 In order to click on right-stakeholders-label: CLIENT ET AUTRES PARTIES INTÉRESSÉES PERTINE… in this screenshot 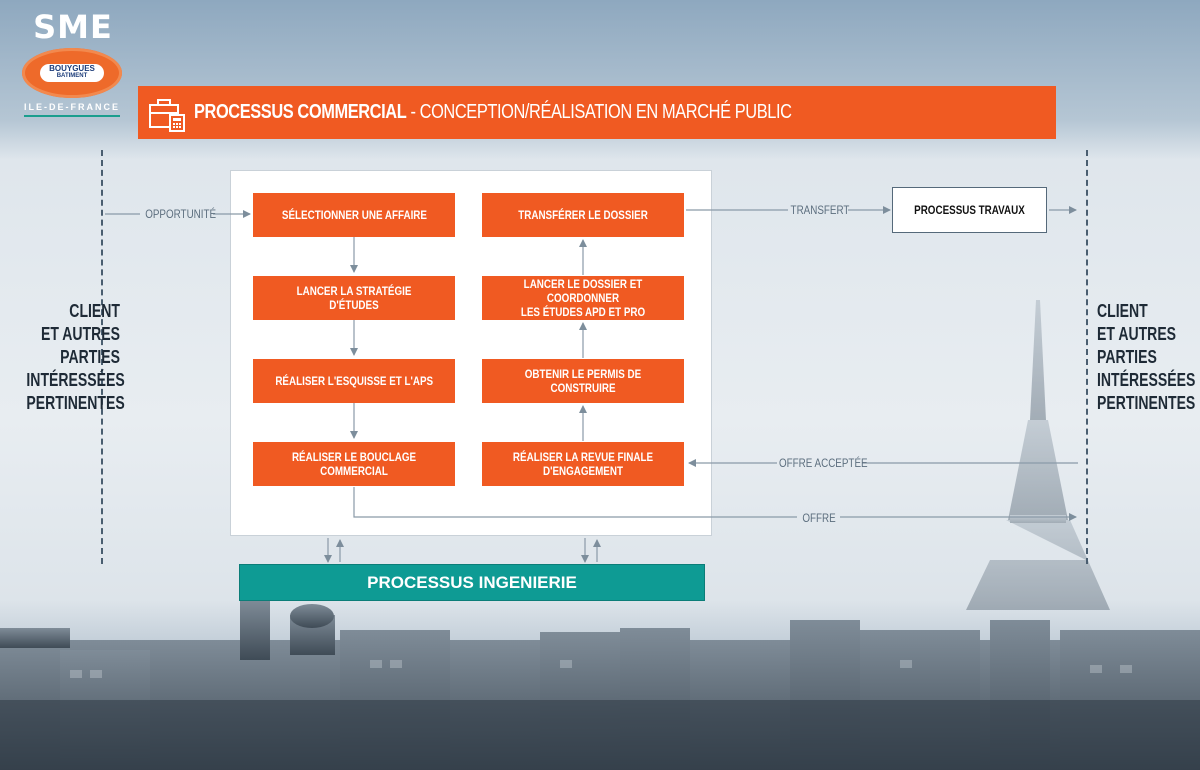, I will do `click(1146, 357)`.